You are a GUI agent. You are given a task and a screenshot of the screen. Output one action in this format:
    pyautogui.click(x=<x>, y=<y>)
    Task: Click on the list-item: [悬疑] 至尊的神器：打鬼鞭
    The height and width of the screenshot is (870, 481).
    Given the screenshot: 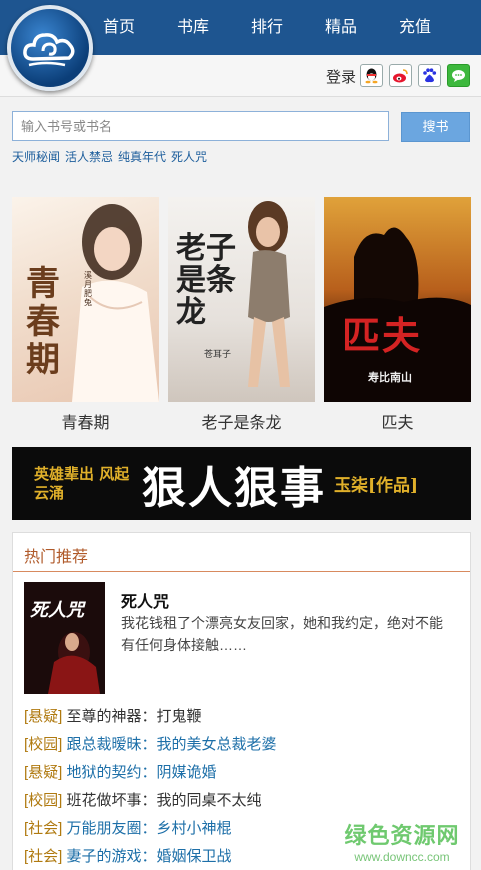 What is the action you would take?
    pyautogui.click(x=244, y=719)
    